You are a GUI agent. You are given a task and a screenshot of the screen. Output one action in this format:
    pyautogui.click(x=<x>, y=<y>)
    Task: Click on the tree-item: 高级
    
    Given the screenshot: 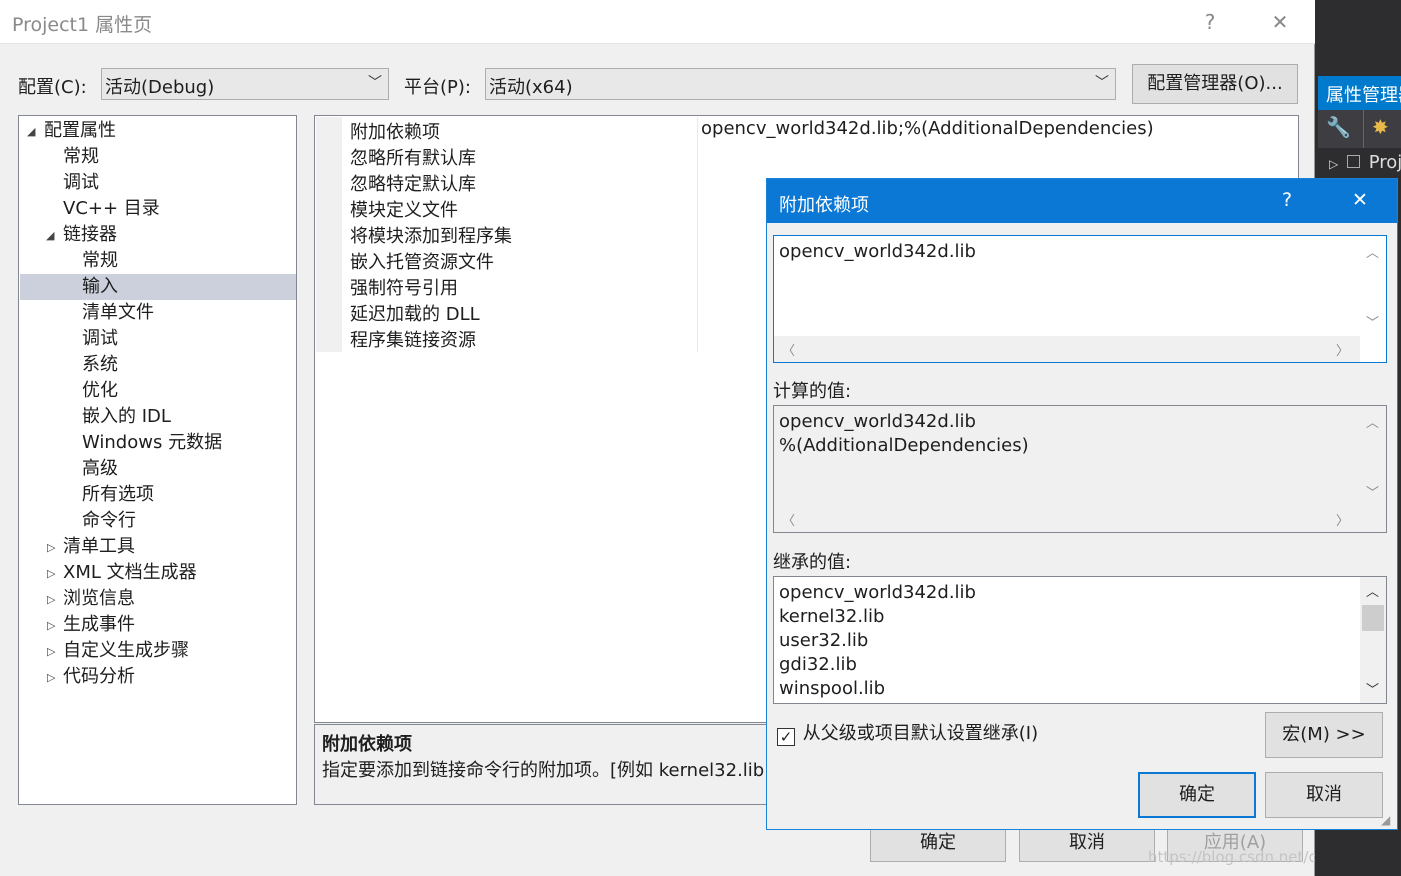 What is the action you would take?
    pyautogui.click(x=100, y=469)
    